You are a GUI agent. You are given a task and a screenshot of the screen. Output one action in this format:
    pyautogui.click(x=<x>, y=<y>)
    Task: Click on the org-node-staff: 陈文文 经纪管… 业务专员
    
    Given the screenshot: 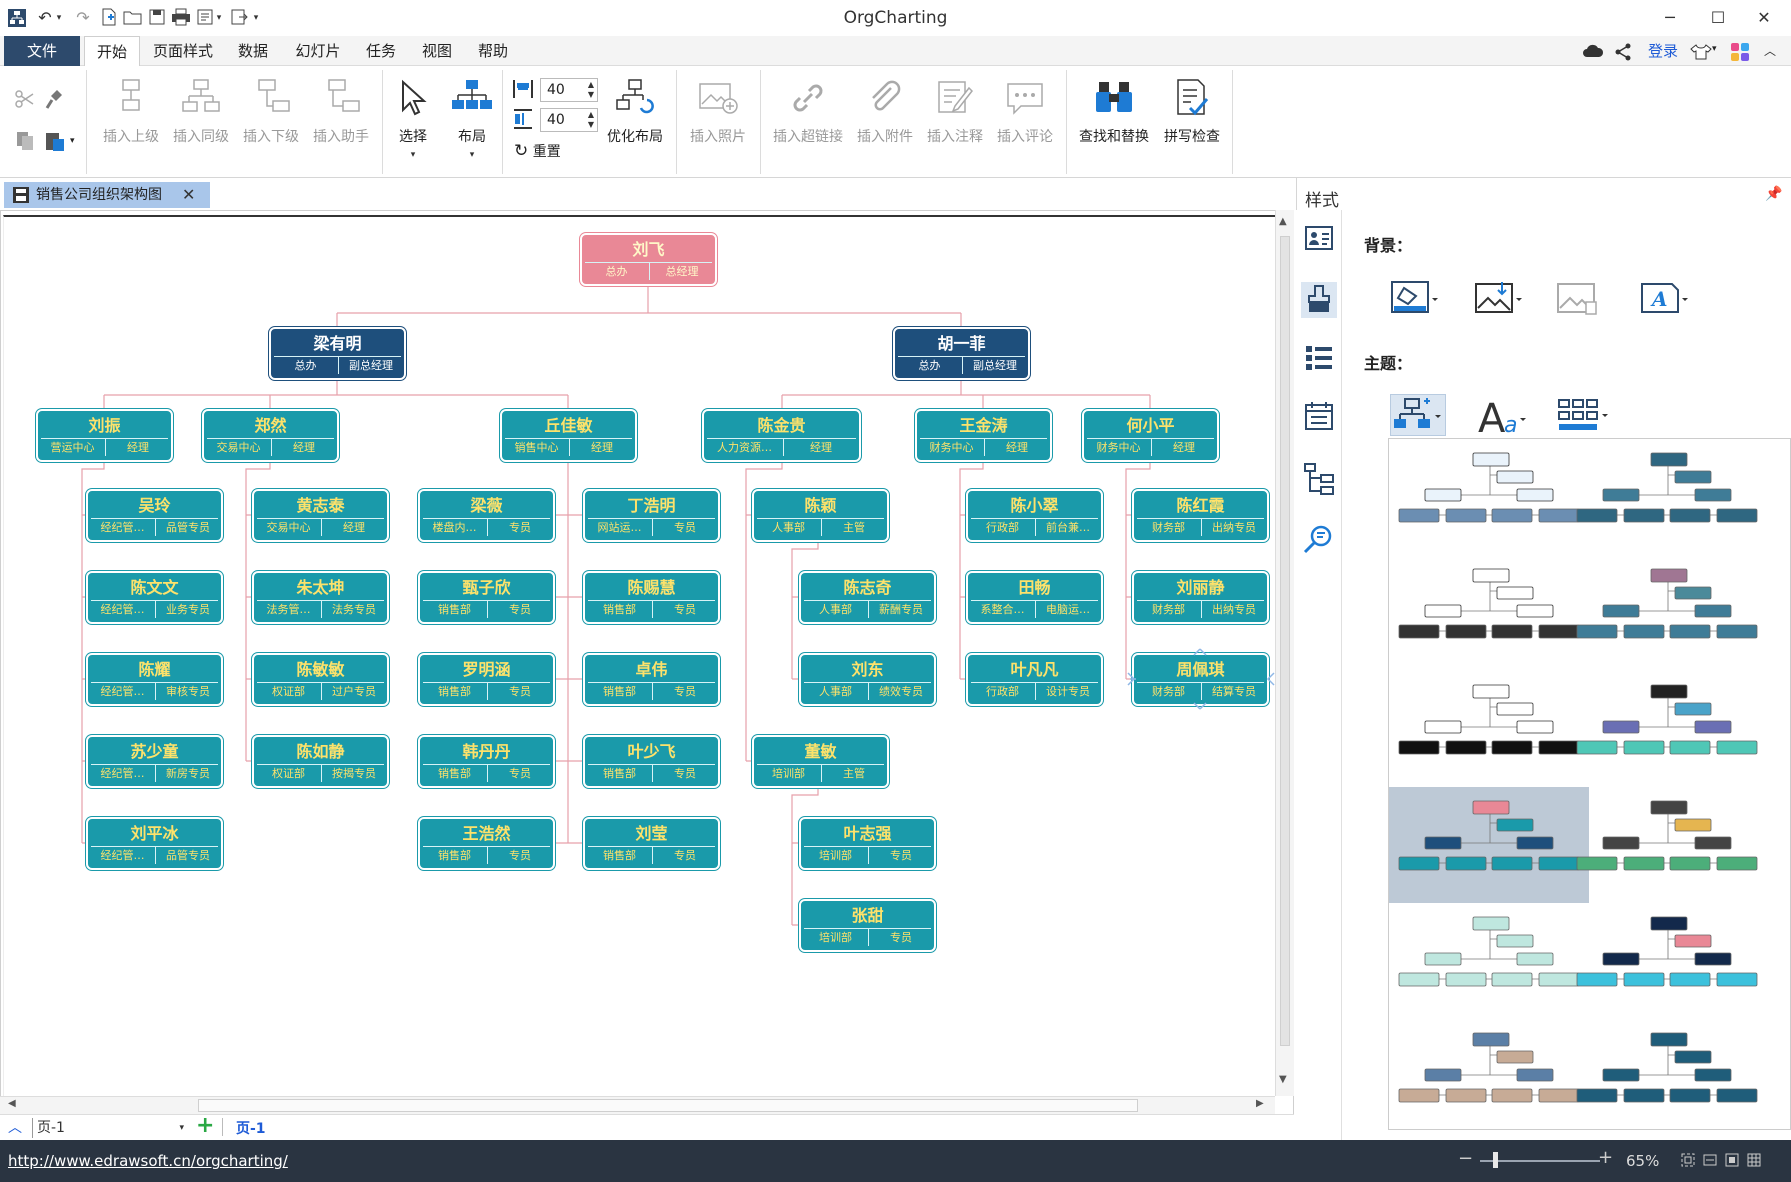 What is the action you would take?
    pyautogui.click(x=154, y=597)
    